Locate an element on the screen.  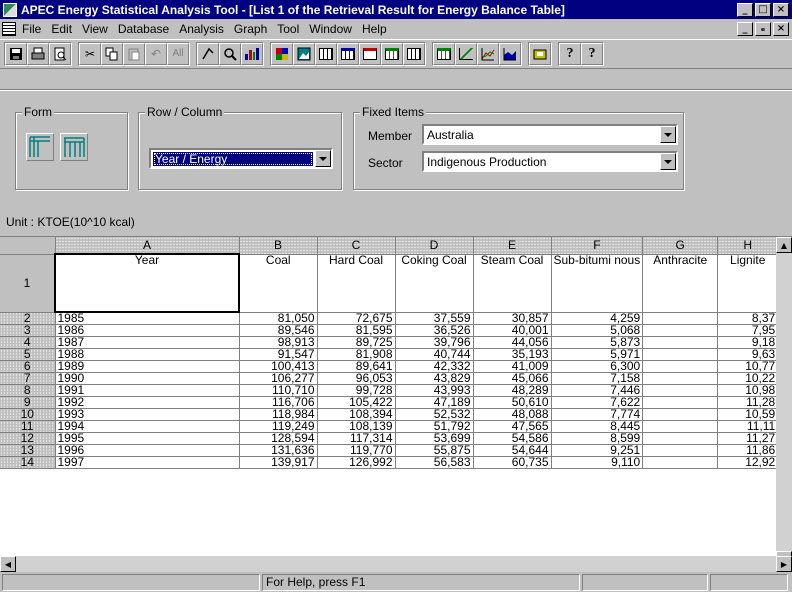
column-title-cell: Hard Coal is located at coordinates (356, 283).